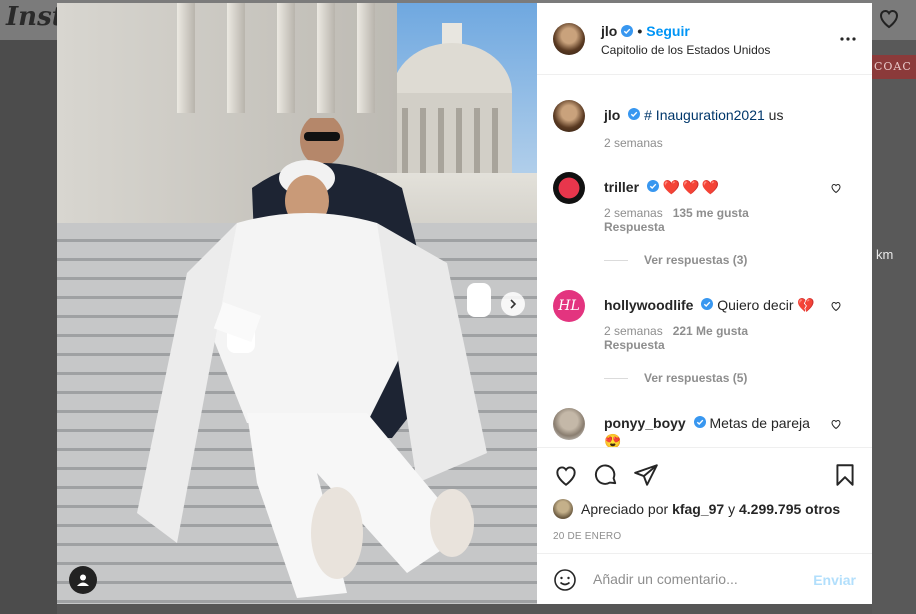 This screenshot has height=614, width=916. Describe the element at coordinates (692, 187) in the screenshot. I see `comment-text: ❤️❤️❤️` at that location.